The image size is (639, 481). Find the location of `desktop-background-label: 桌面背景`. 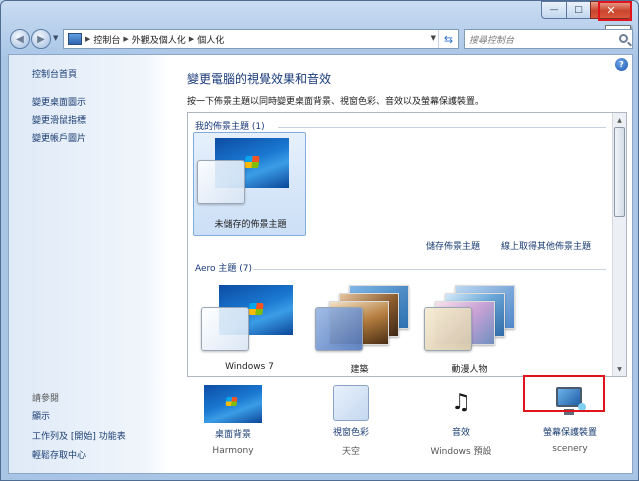

desktop-background-label: 桌面背景 is located at coordinates (232, 435).